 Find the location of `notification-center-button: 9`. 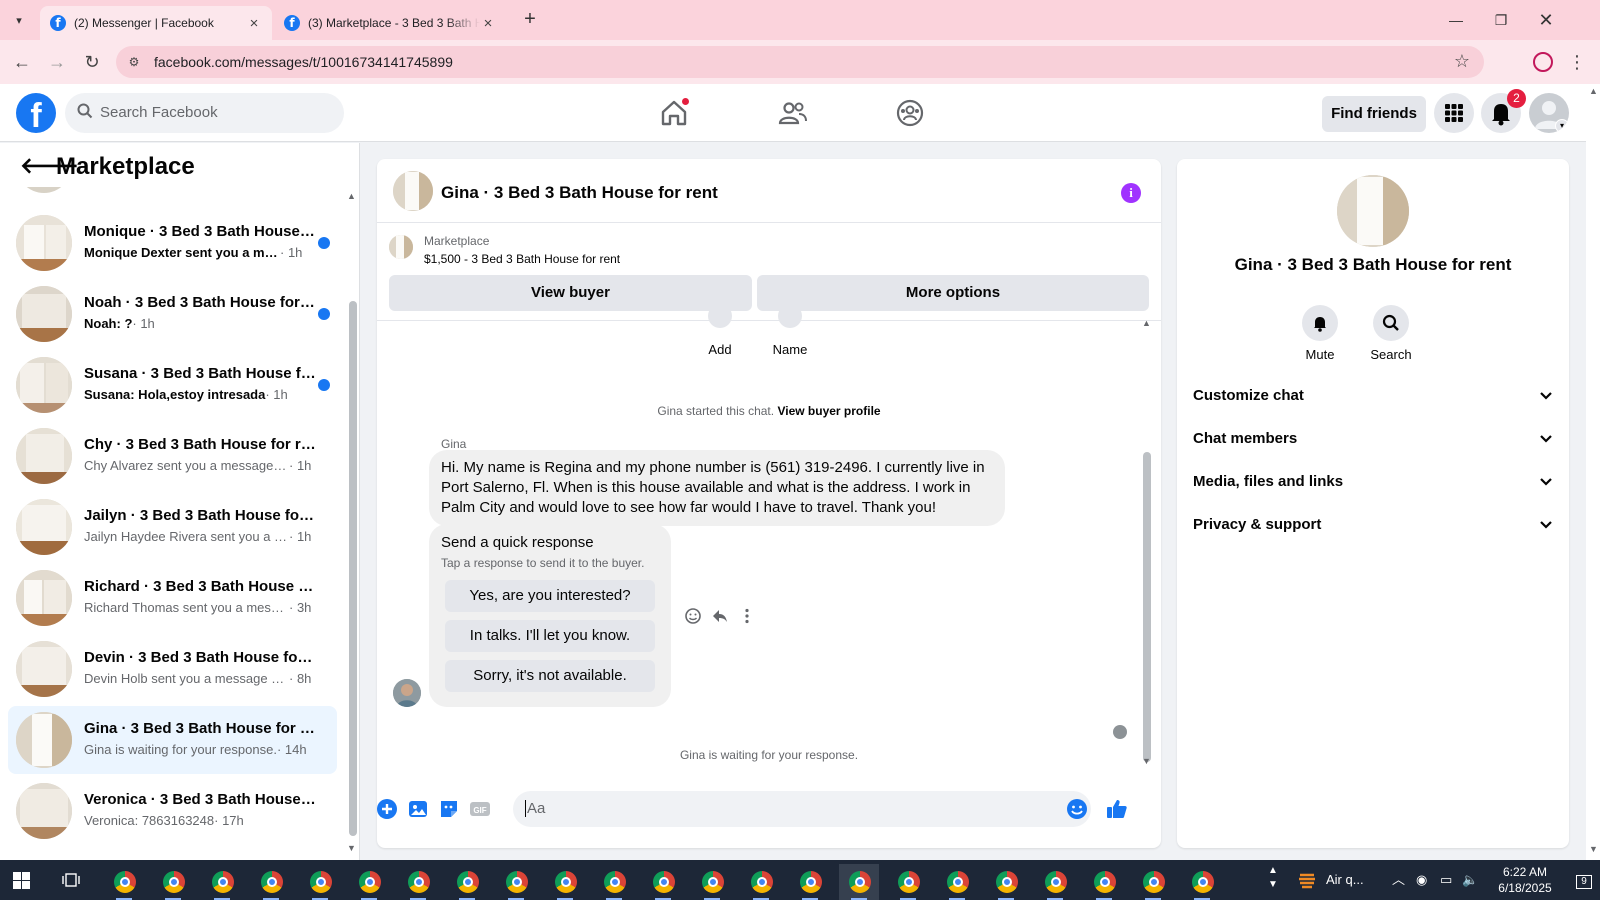

notification-center-button: 9 is located at coordinates (1584, 880).